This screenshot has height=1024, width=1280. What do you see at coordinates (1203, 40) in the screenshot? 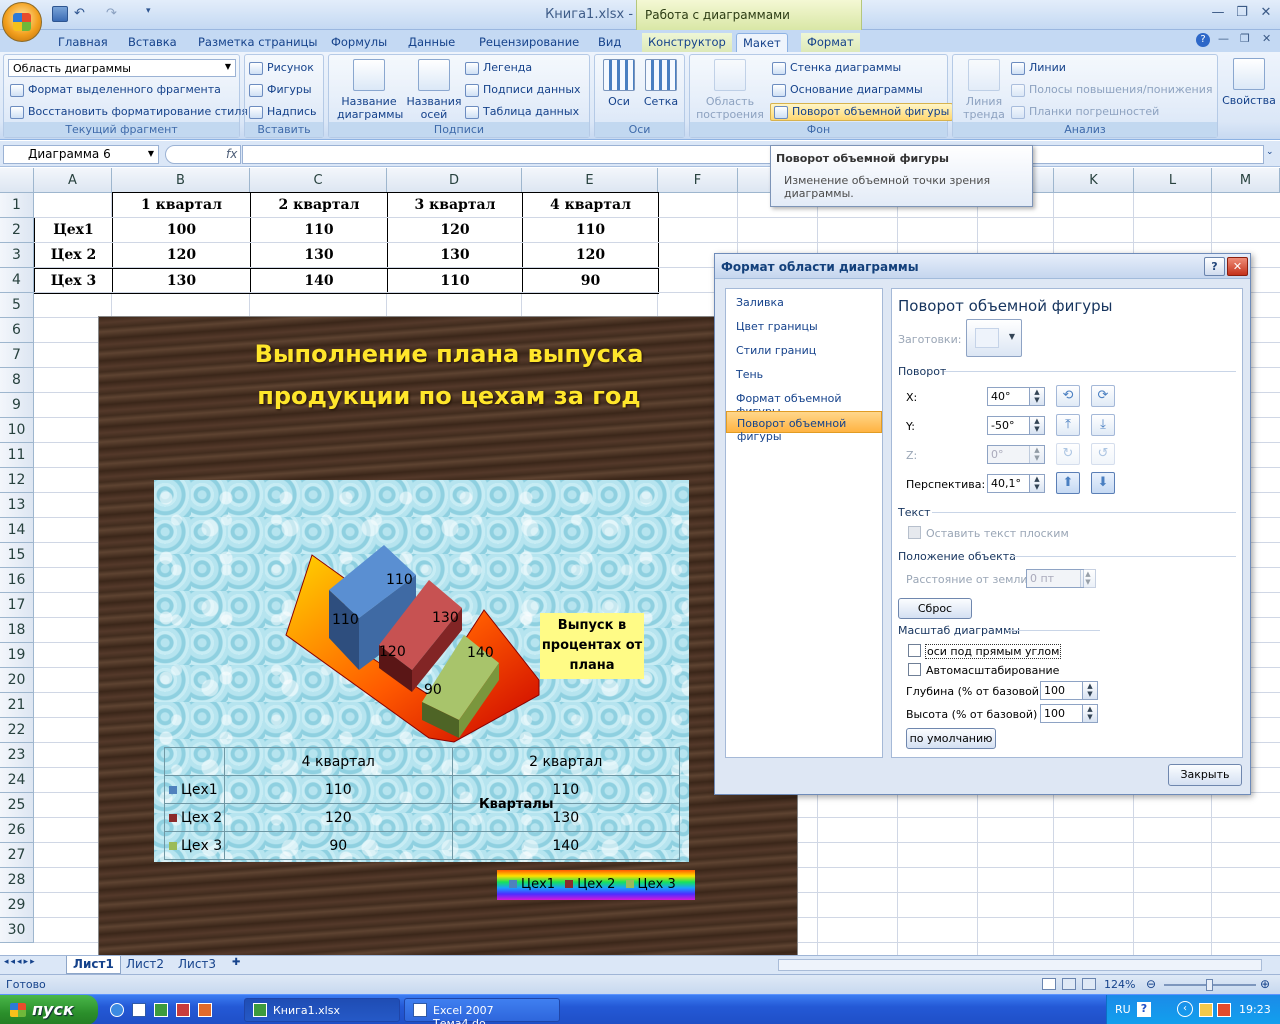
I see `help-icon: ?` at bounding box center [1203, 40].